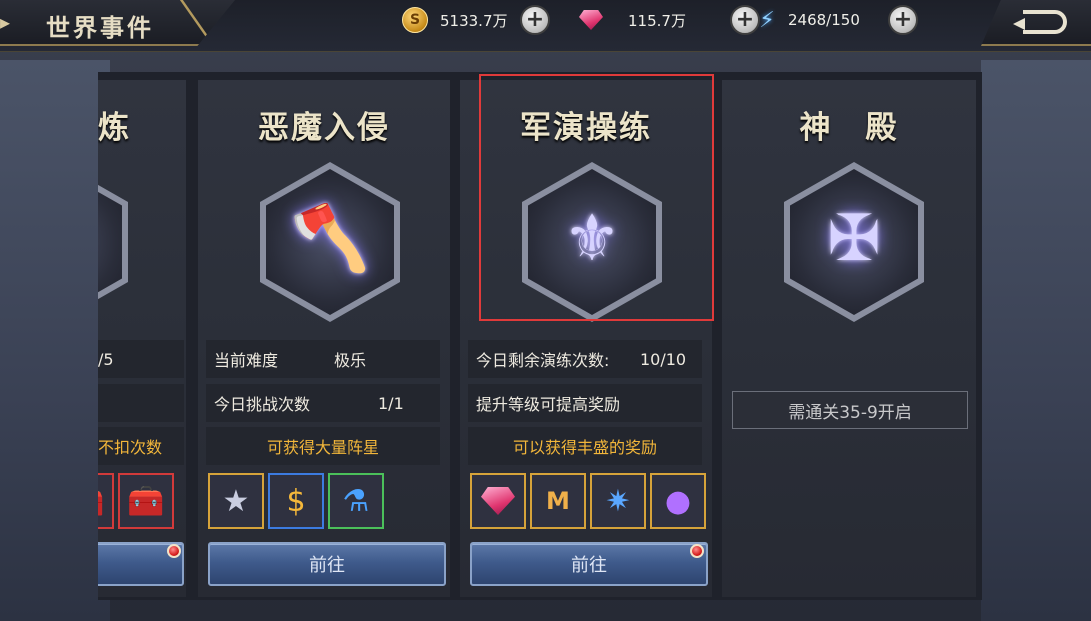 The height and width of the screenshot is (621, 1091). Describe the element at coordinates (849, 128) in the screenshot. I see `card-title: 神 殿` at that location.